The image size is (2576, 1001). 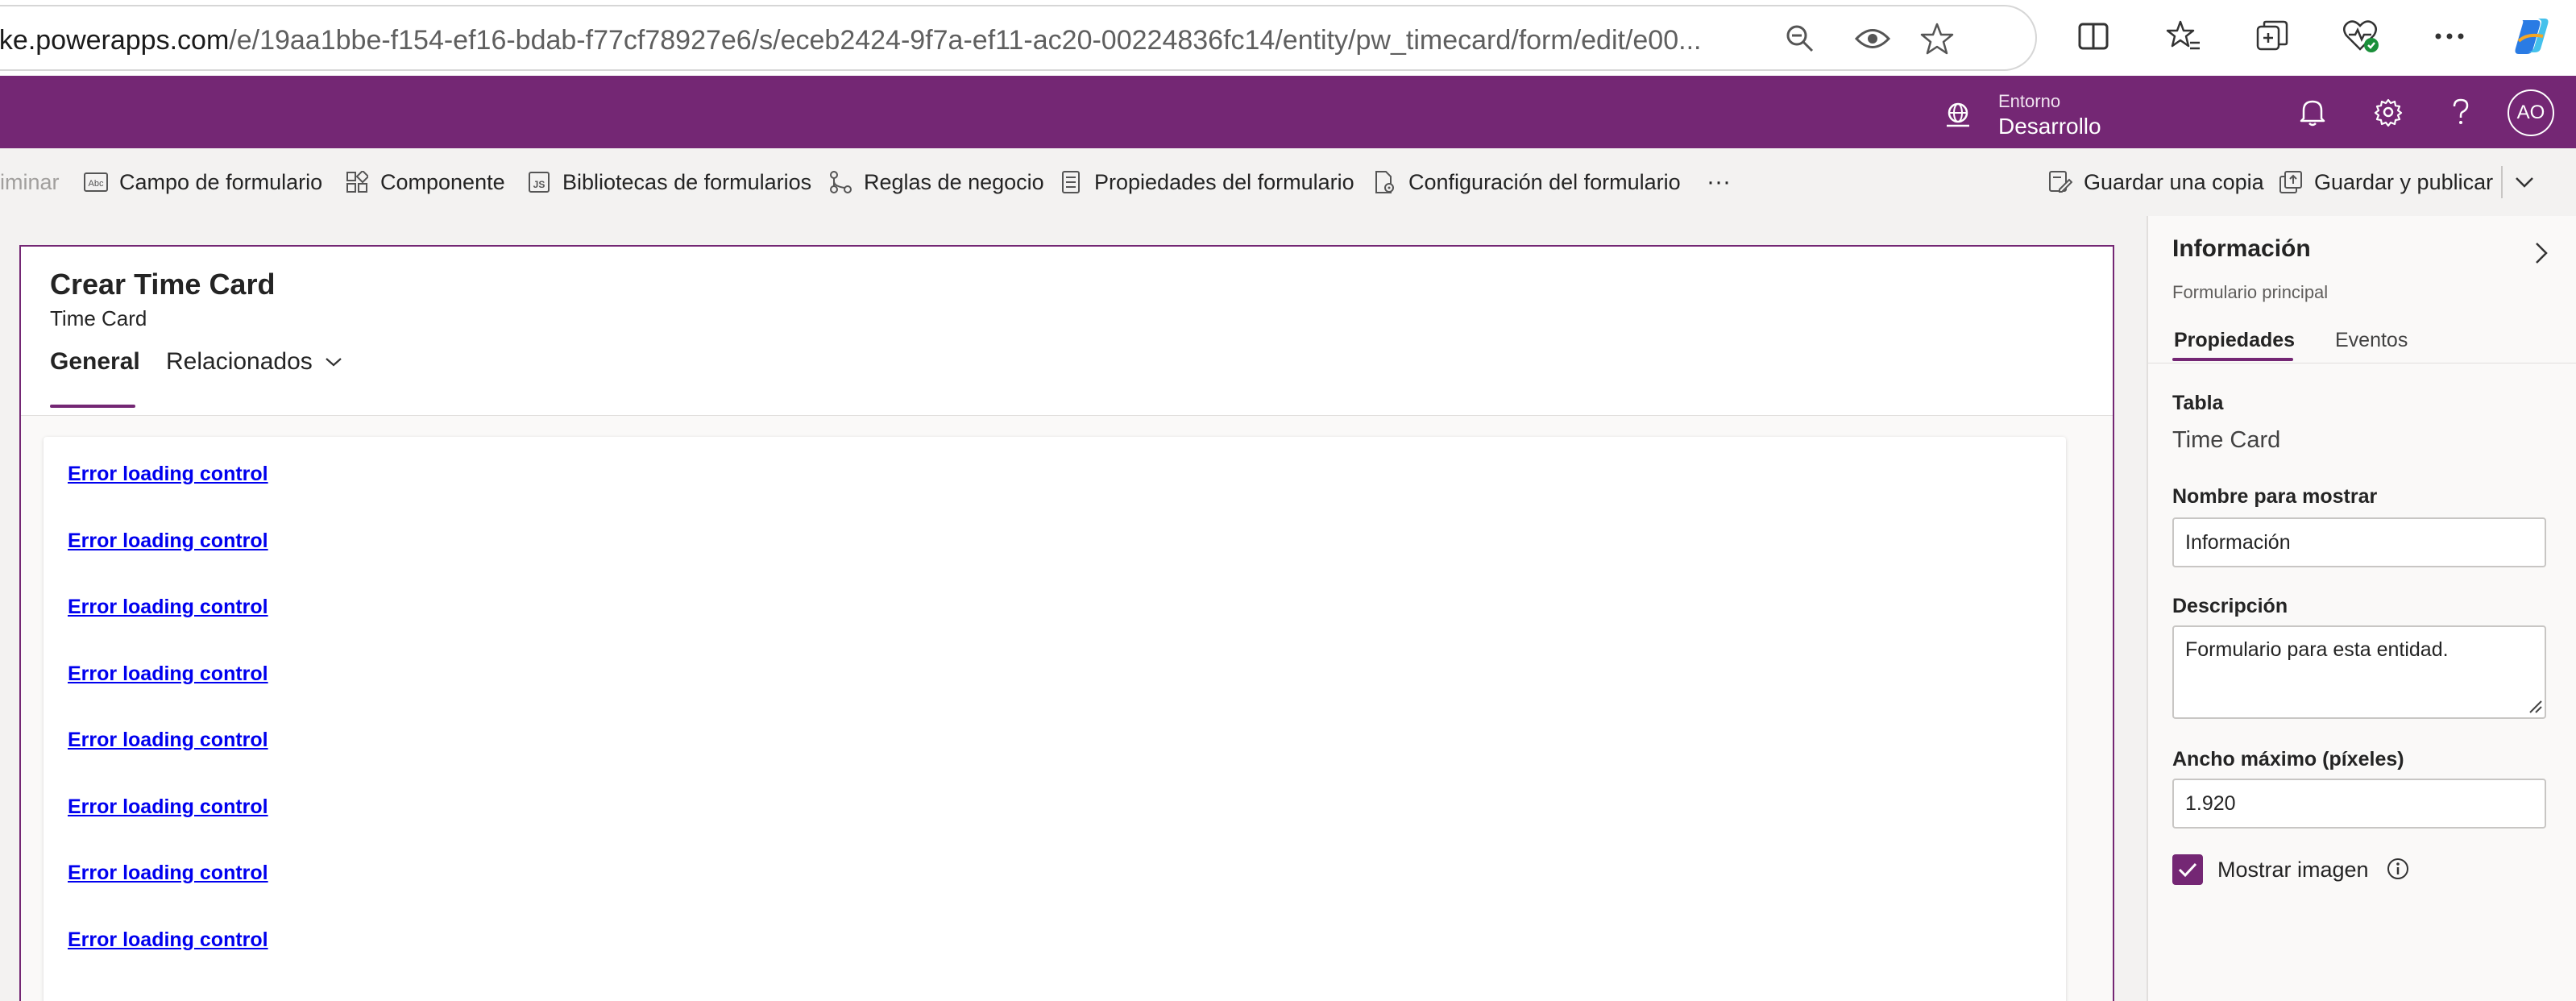 What do you see at coordinates (1224, 181) in the screenshot?
I see `form-properties-label: Propiedades del formulario` at bounding box center [1224, 181].